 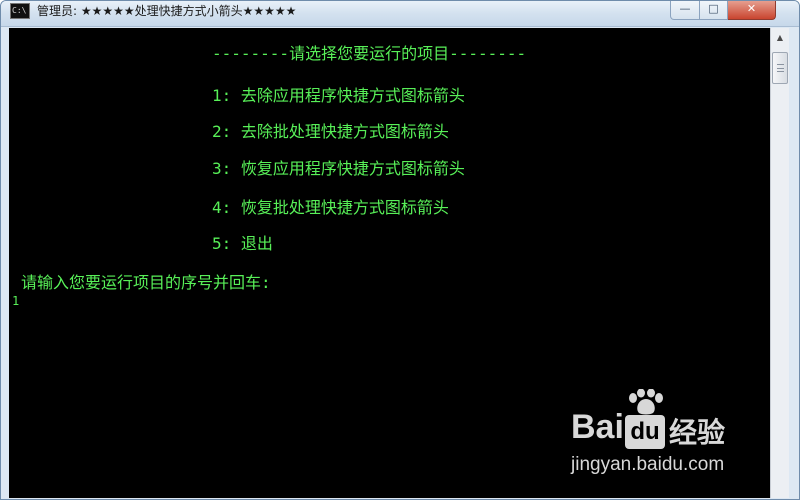 What do you see at coordinates (330, 207) in the screenshot?
I see `menu-option-4: 4: 恢复批处理快捷方式图标箭头` at bounding box center [330, 207].